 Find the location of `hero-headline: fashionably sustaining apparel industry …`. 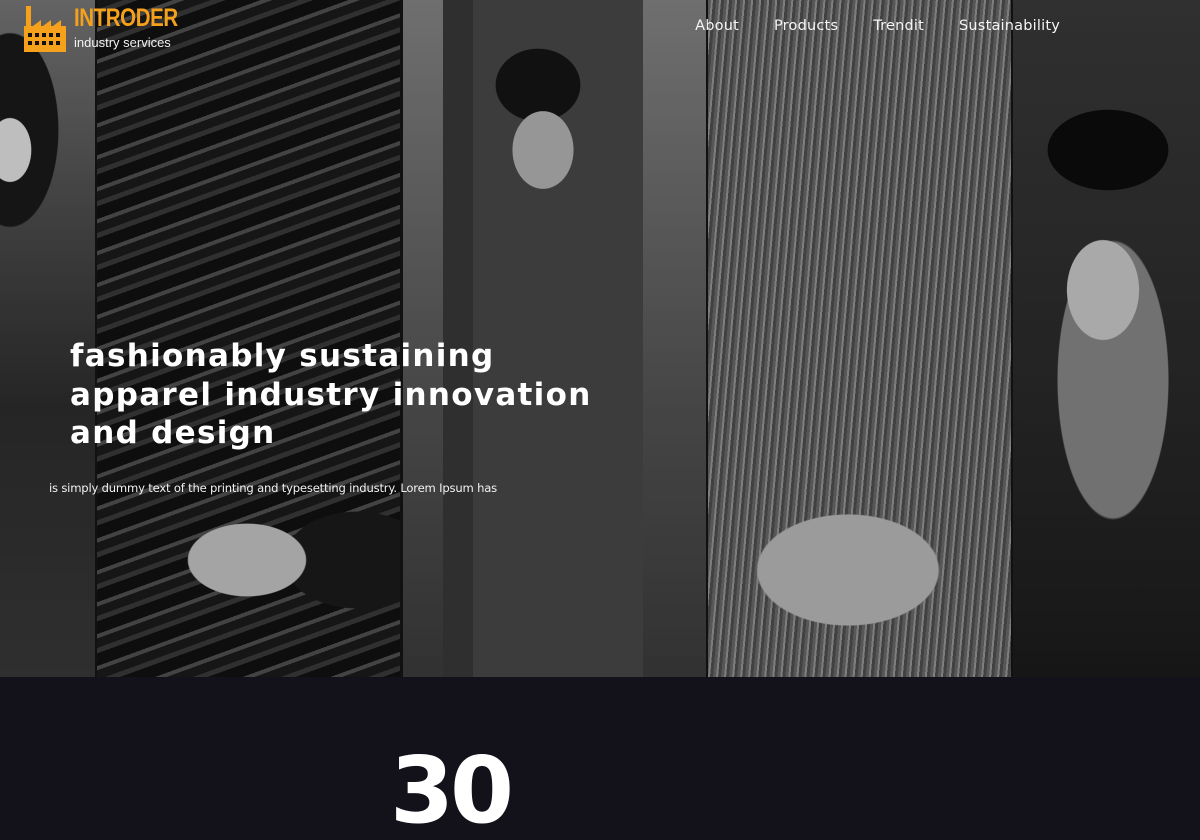

hero-headline: fashionably sustaining apparel industry … is located at coordinates (350, 395).